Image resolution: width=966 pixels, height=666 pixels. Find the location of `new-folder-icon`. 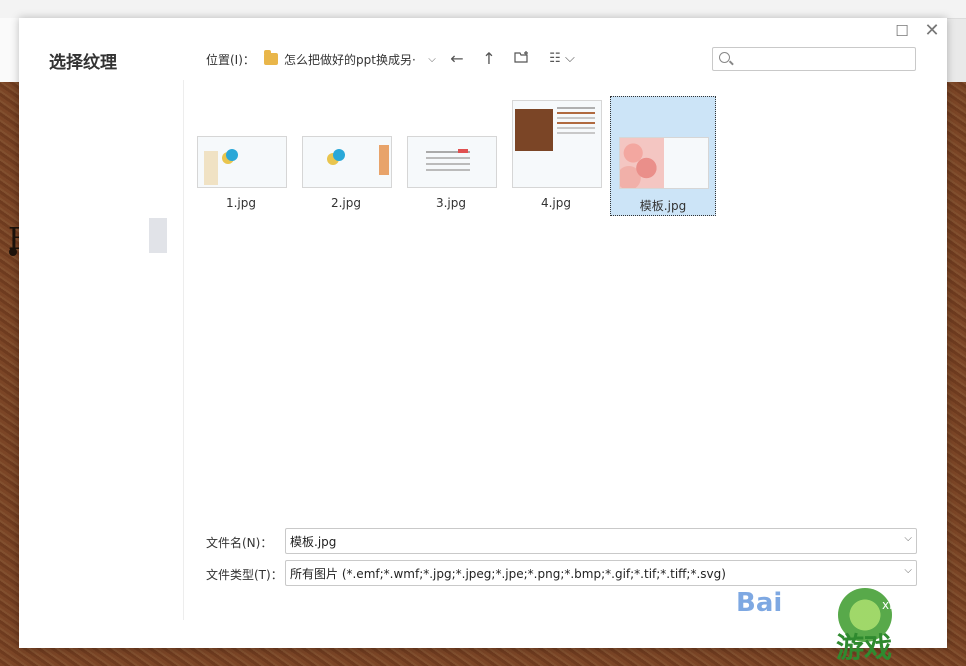

new-folder-icon is located at coordinates (522, 59).